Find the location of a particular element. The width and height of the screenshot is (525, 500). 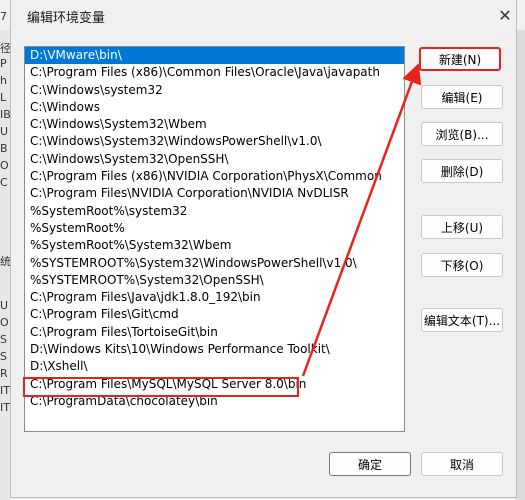

path-list-item: C:\Windows\system32 is located at coordinates (214, 90).